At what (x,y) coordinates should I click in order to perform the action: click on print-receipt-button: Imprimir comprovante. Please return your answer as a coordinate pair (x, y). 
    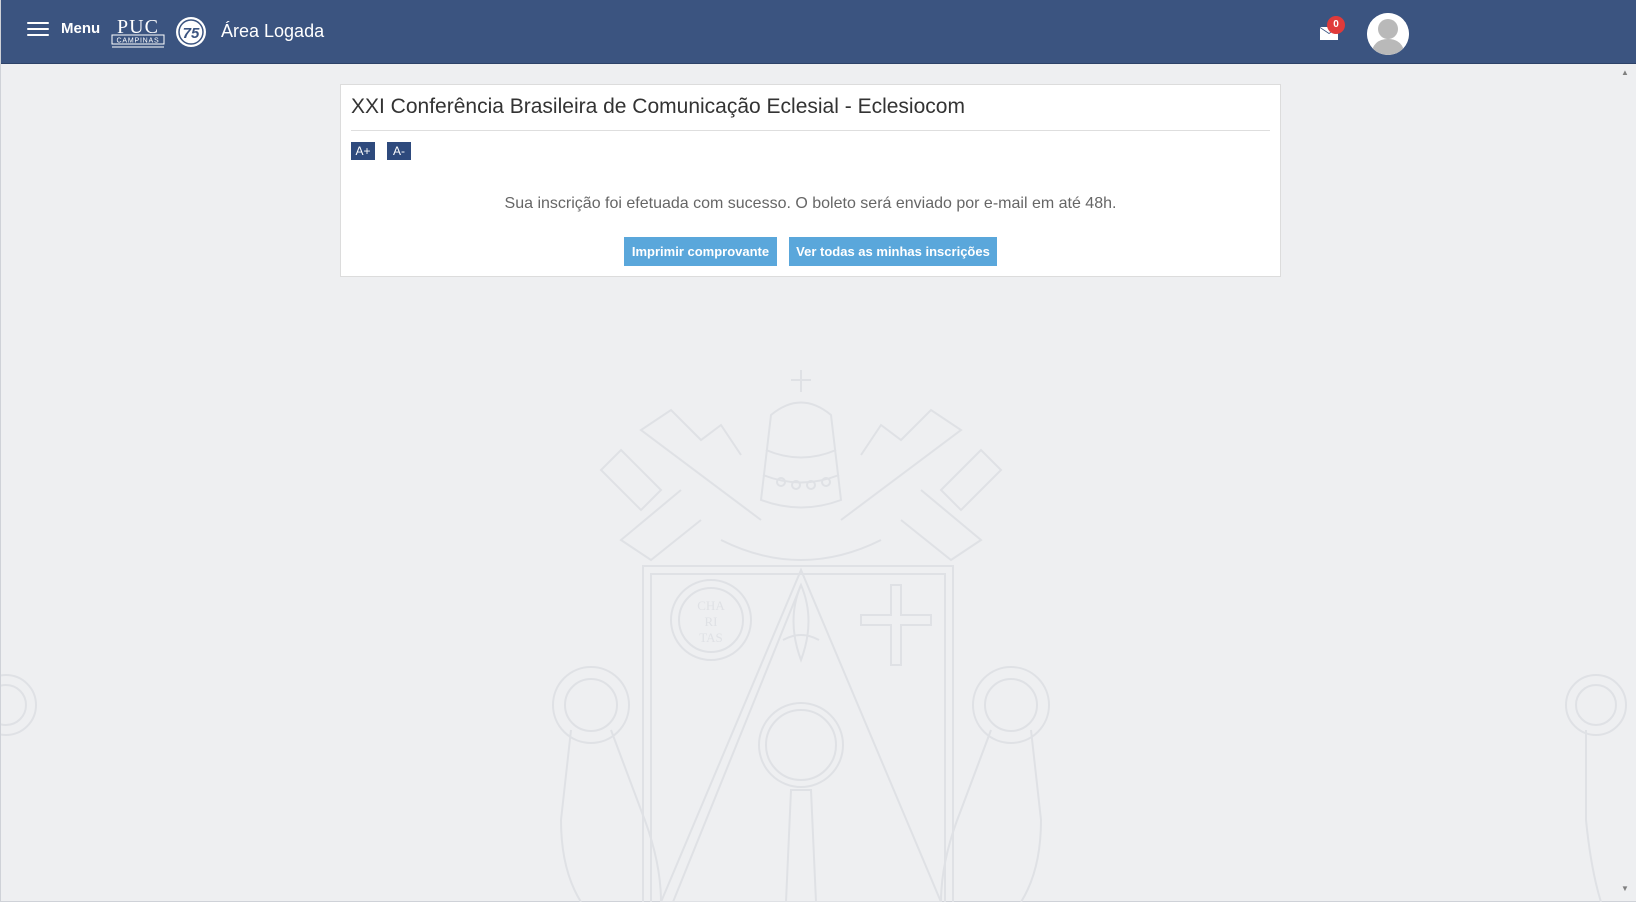
    Looking at the image, I should click on (700, 251).